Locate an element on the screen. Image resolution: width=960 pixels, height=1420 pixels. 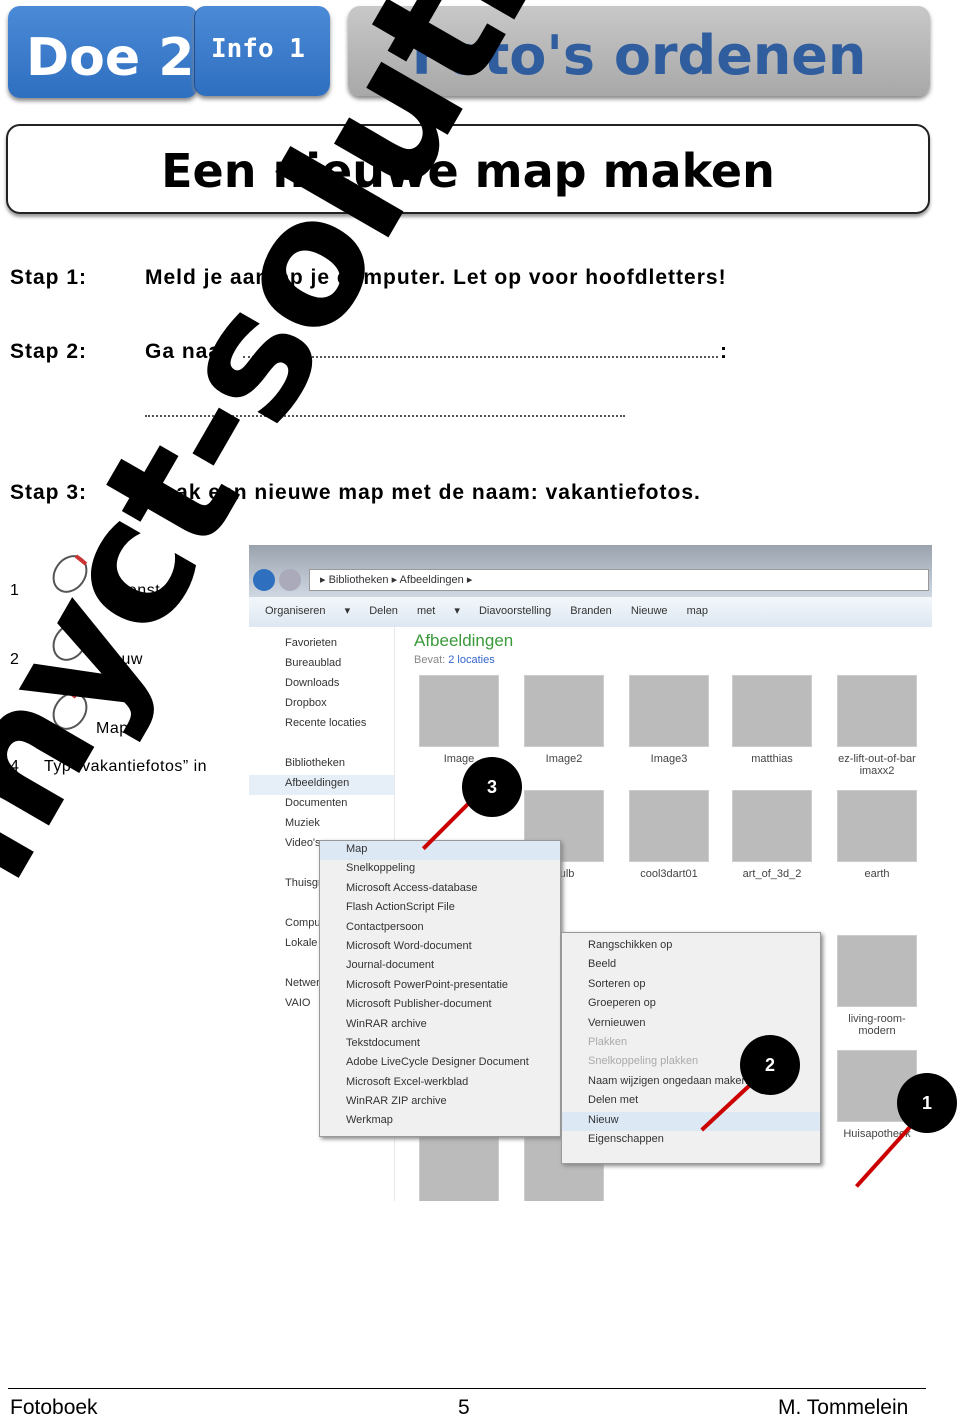
nav-item: Favorieten is located at coordinates (321, 645).